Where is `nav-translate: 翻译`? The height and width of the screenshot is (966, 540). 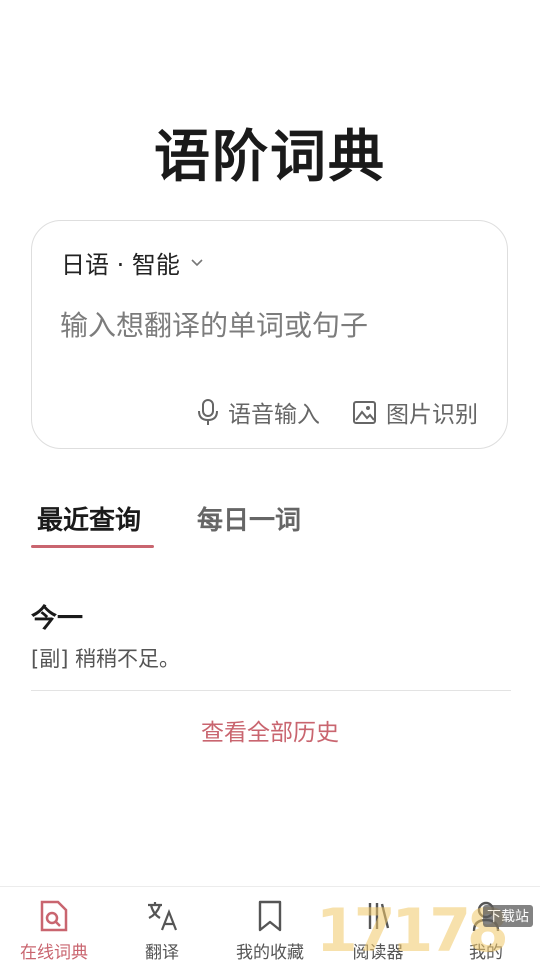 nav-translate: 翻译 is located at coordinates (162, 925).